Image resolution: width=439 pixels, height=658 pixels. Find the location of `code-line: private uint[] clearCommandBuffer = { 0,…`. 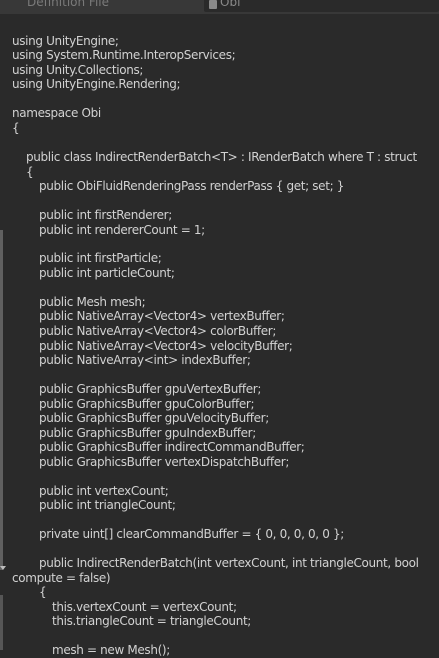

code-line: private uint[] clearCommandBuffer = { 0,… is located at coordinates (191, 534).